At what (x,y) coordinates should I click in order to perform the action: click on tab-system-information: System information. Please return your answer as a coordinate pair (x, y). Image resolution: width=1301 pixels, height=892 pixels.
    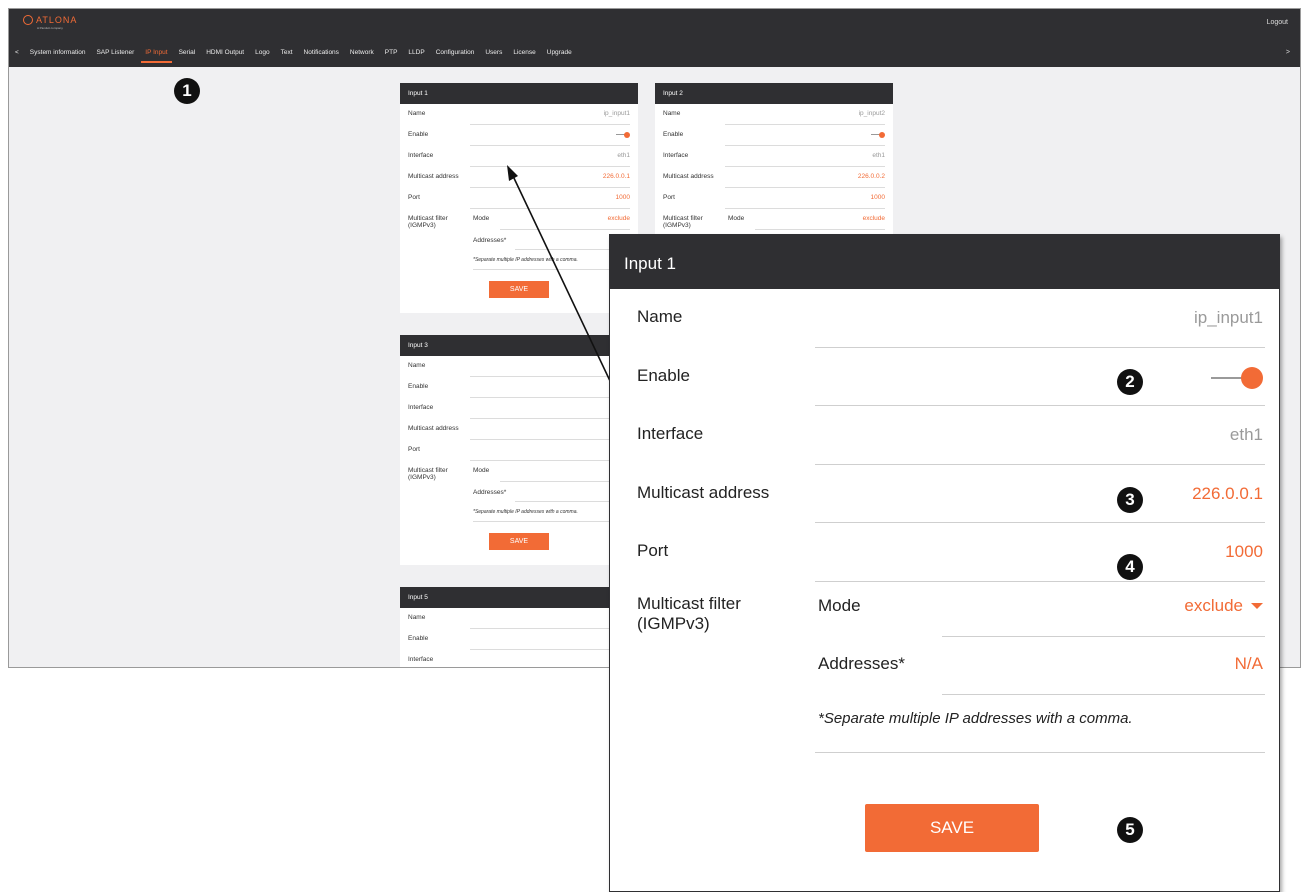
    Looking at the image, I should click on (58, 52).